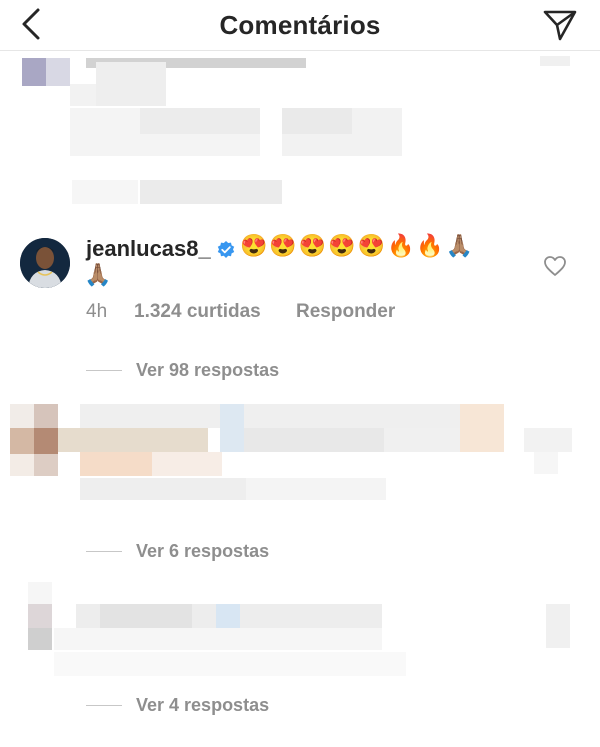 Image resolution: width=600 pixels, height=747 pixels. What do you see at coordinates (560, 25) in the screenshot?
I see `paper-plane-icon` at bounding box center [560, 25].